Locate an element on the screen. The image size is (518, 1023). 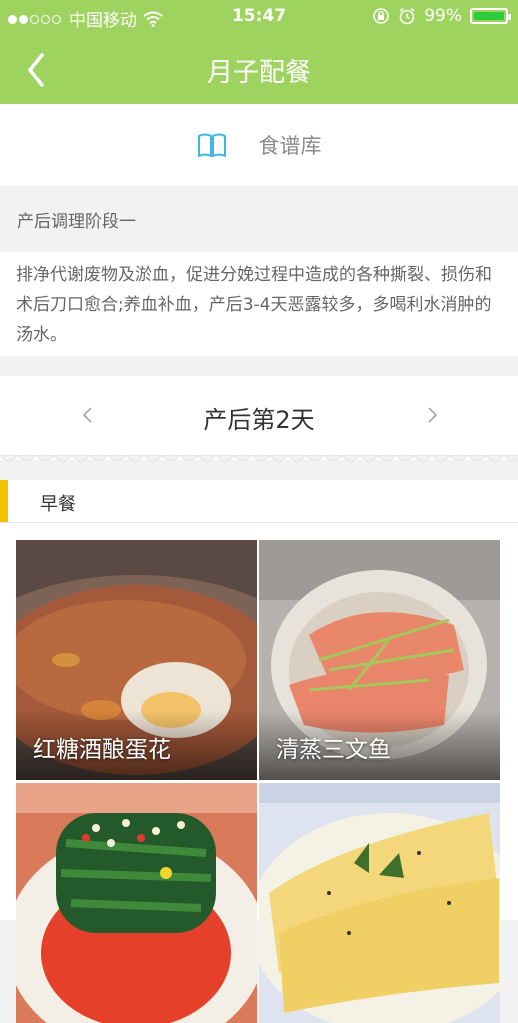
battery-percent: 99% is located at coordinates (443, 16).